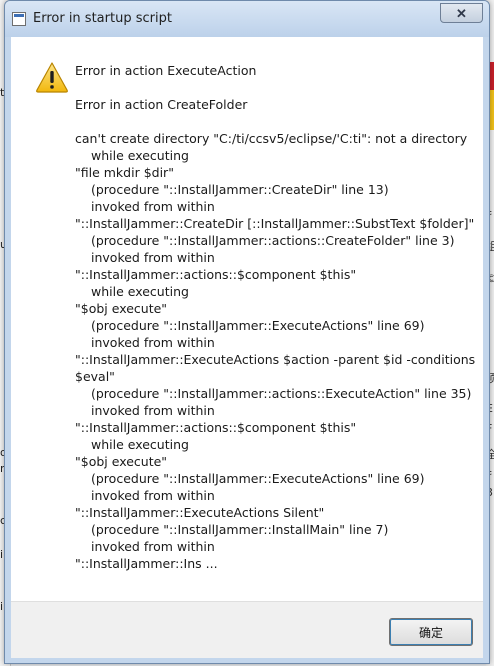 The width and height of the screenshot is (494, 666). I want to click on message-line: $eval", so click(95, 376).